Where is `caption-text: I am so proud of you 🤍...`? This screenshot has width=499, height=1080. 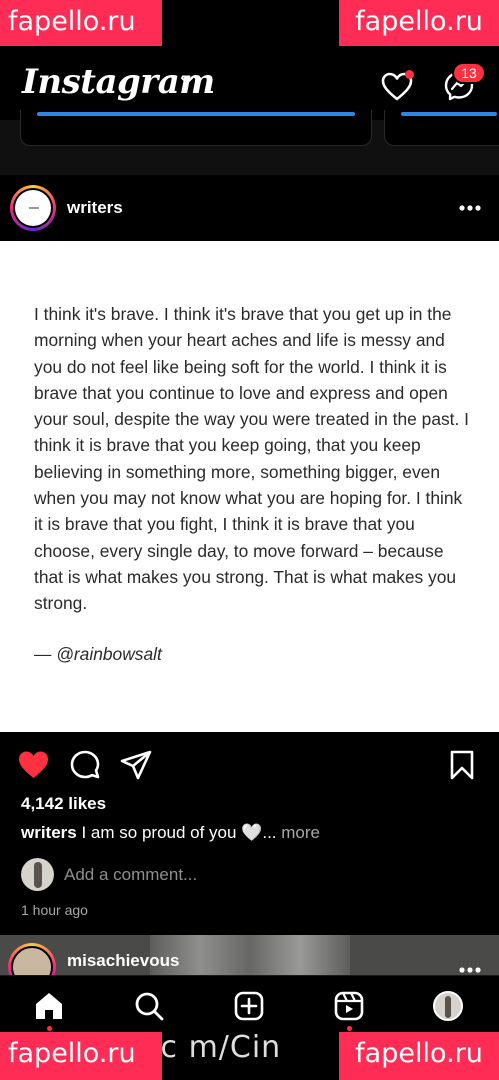 caption-text: I am so proud of you 🤍... is located at coordinates (179, 832).